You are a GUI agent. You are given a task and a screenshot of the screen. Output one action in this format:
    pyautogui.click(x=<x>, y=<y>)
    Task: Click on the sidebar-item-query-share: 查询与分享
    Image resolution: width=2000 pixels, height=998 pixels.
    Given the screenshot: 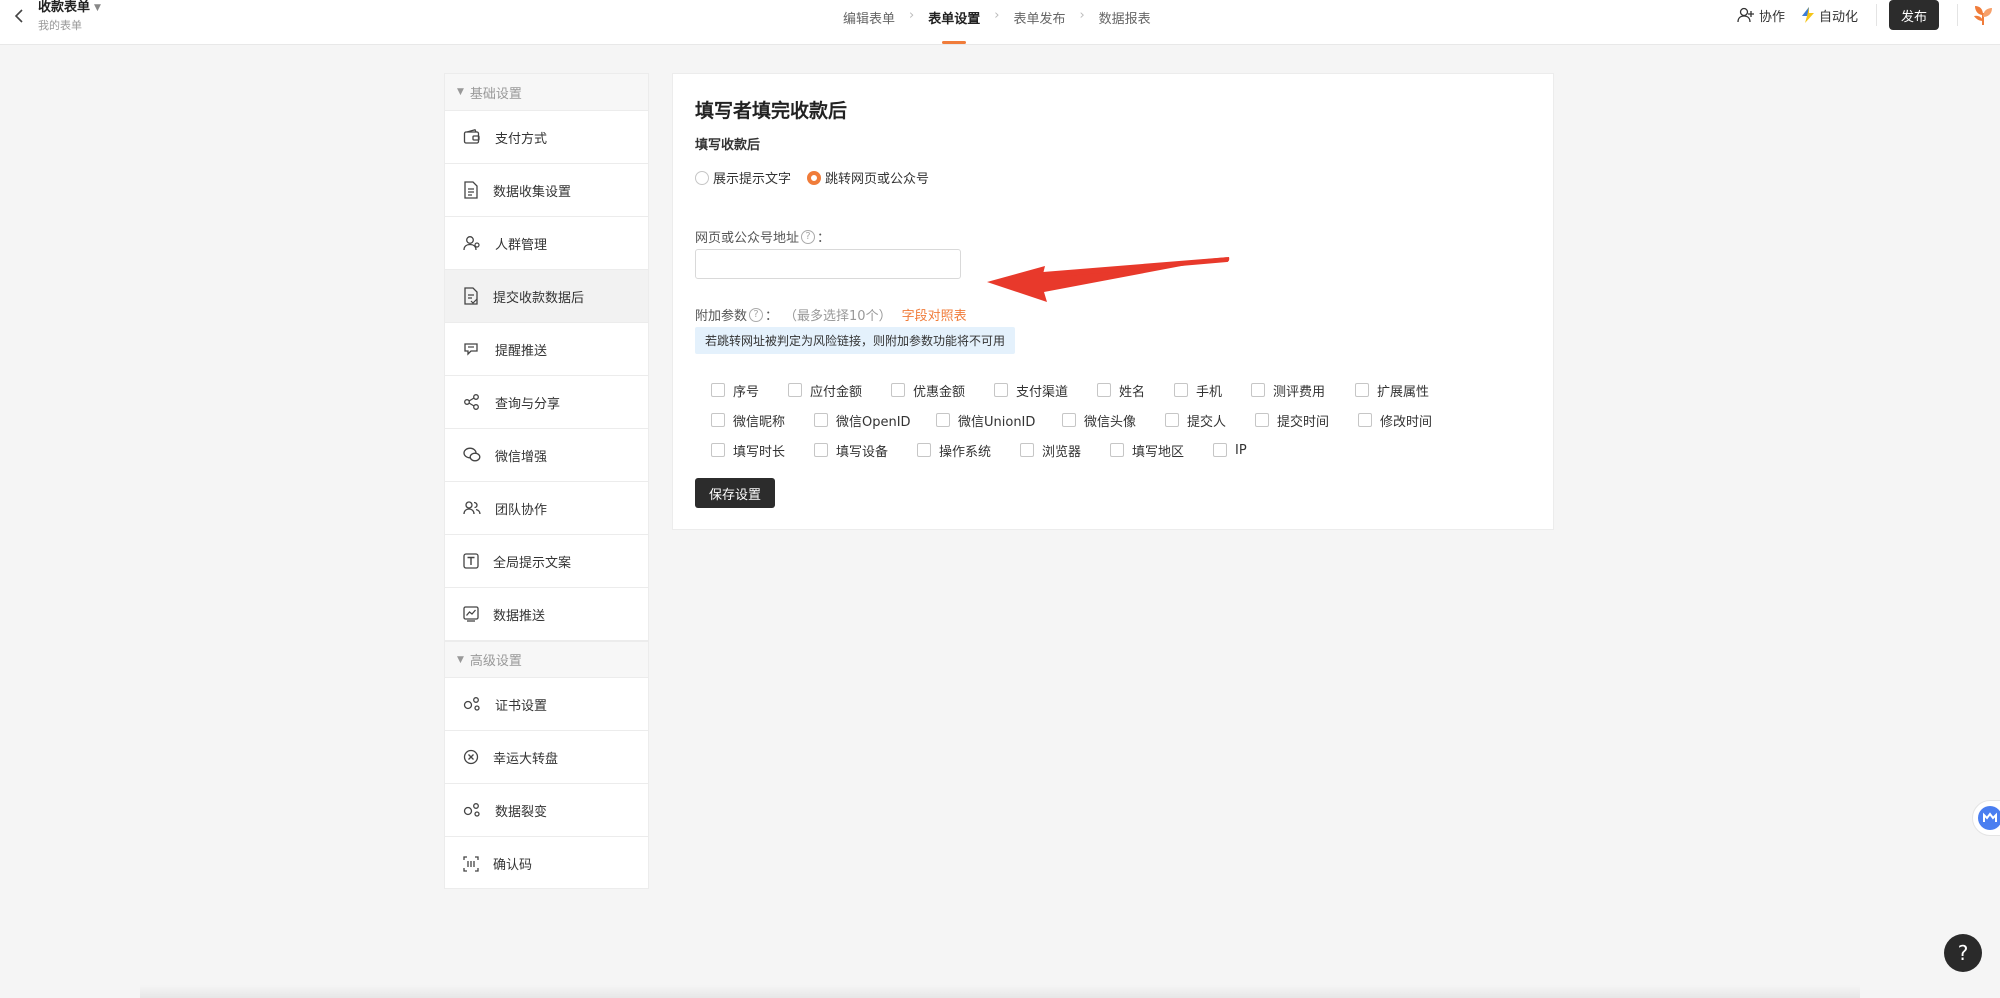 What is the action you would take?
    pyautogui.click(x=546, y=402)
    